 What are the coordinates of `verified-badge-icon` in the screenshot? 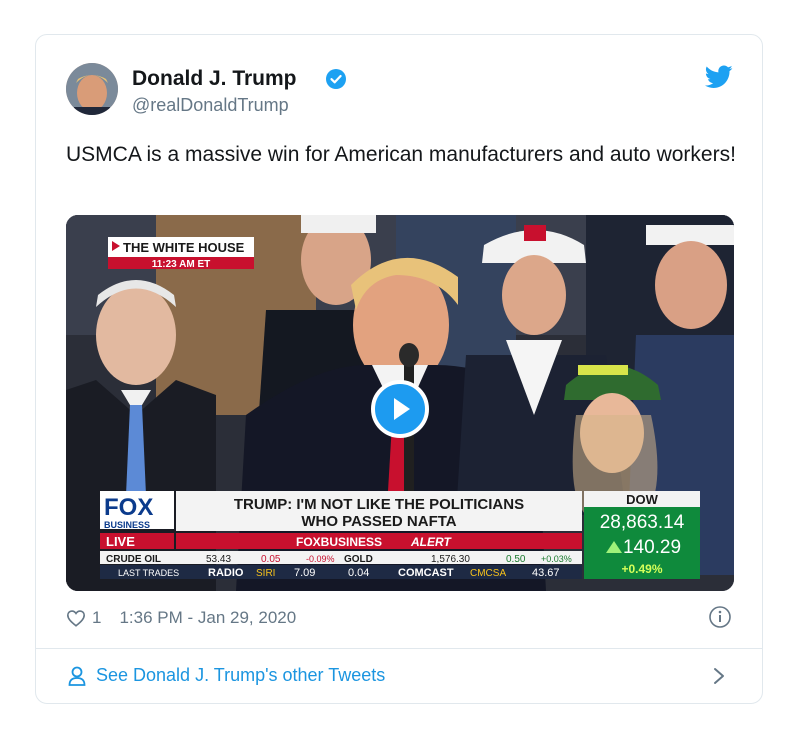 It's located at (336, 79).